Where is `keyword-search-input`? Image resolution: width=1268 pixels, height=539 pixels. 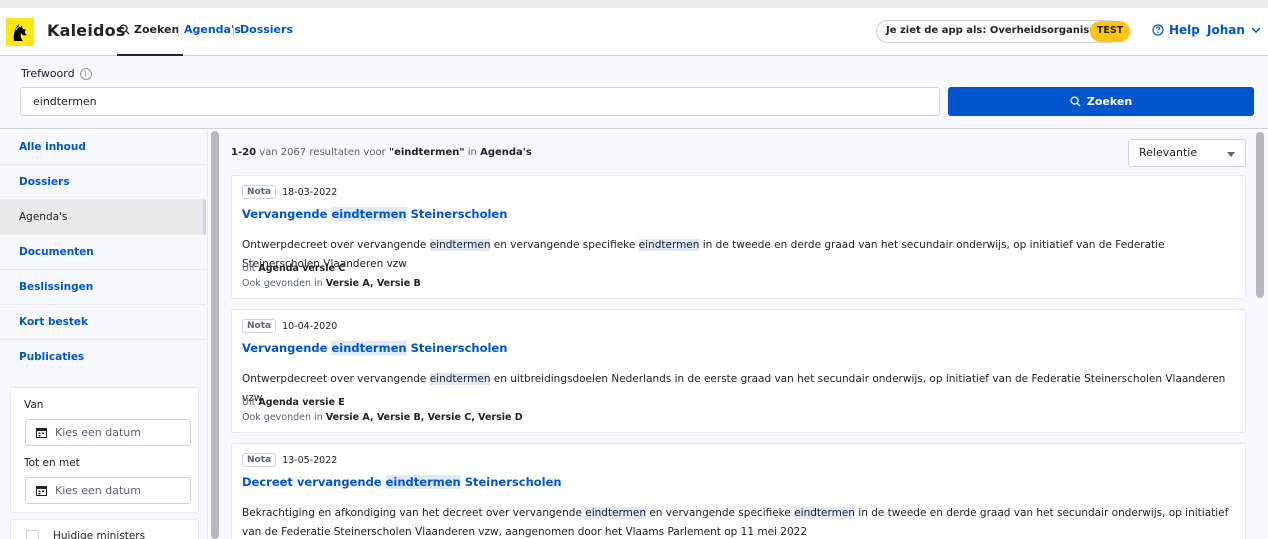 keyword-search-input is located at coordinates (480, 101).